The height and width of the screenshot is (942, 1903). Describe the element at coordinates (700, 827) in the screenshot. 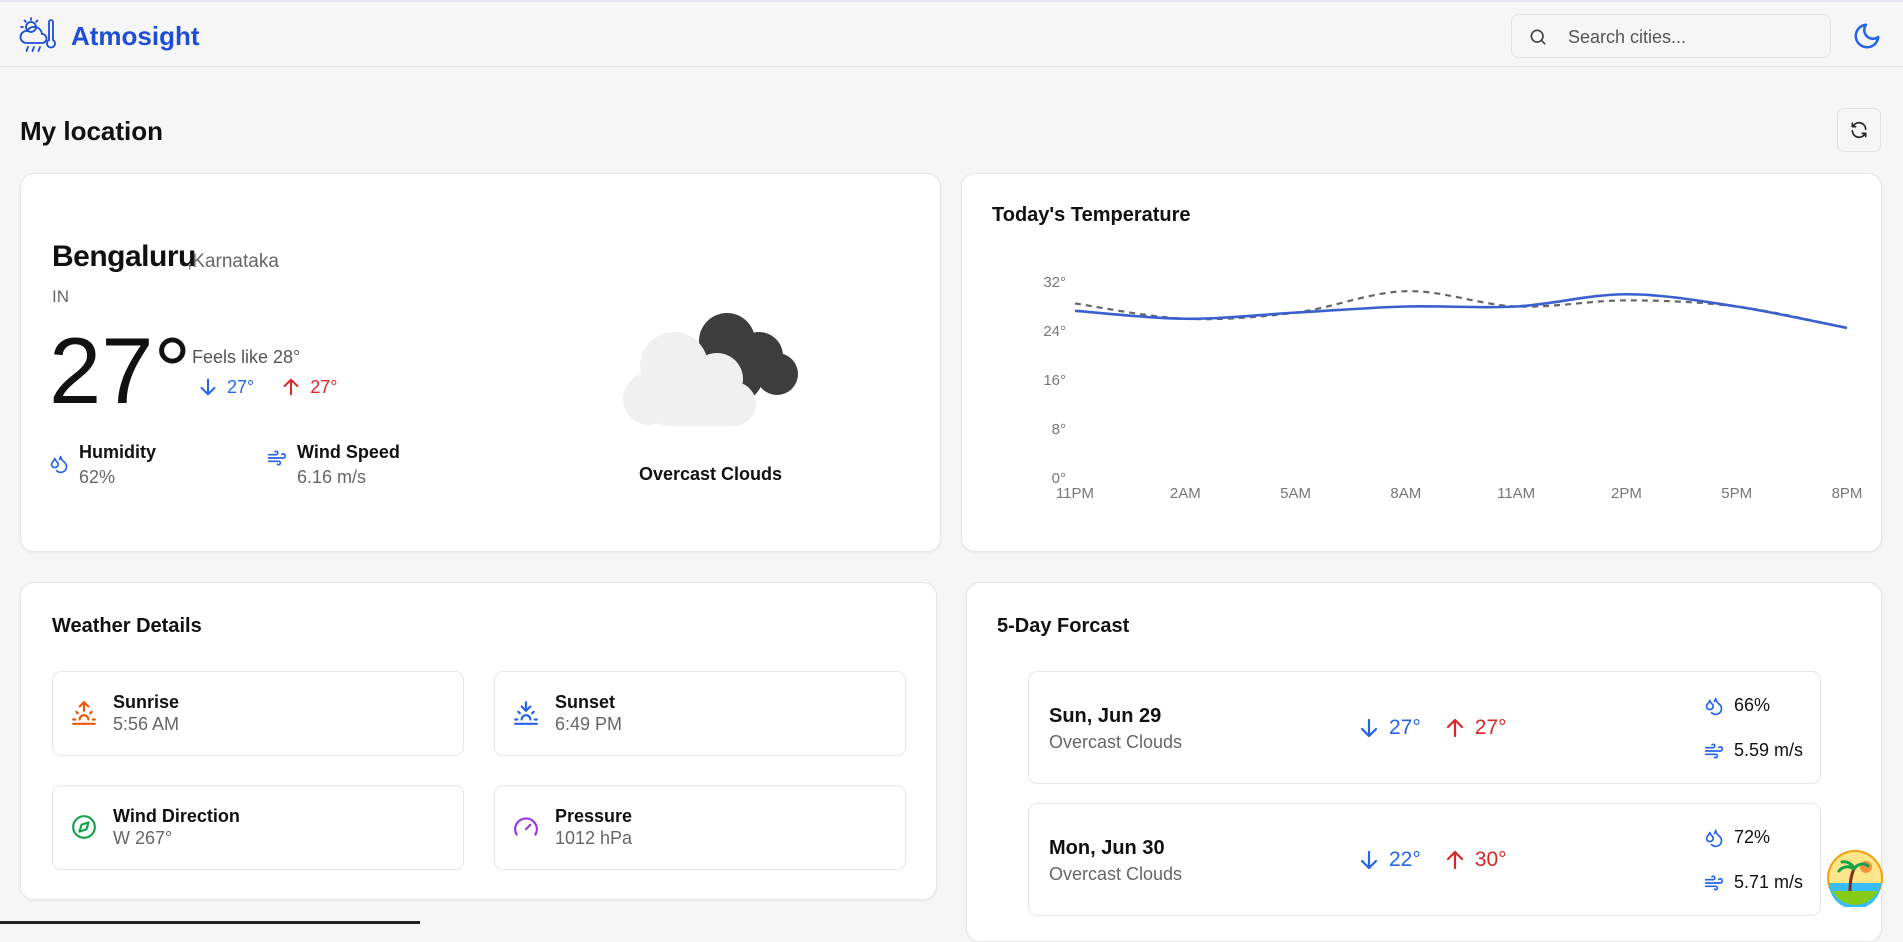

I see `pressure-tile: Pressure 1012 hPa` at that location.